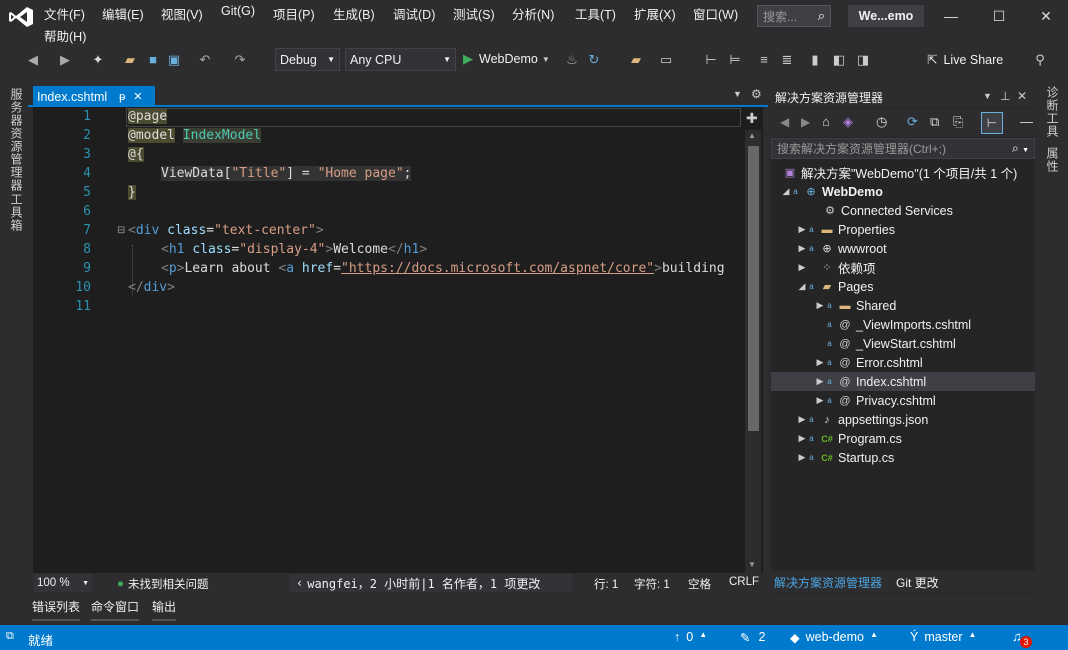 The height and width of the screenshot is (650, 1068). I want to click on tree-item-index-cshtml: ▶ a @ Index.cshtml, so click(903, 381).